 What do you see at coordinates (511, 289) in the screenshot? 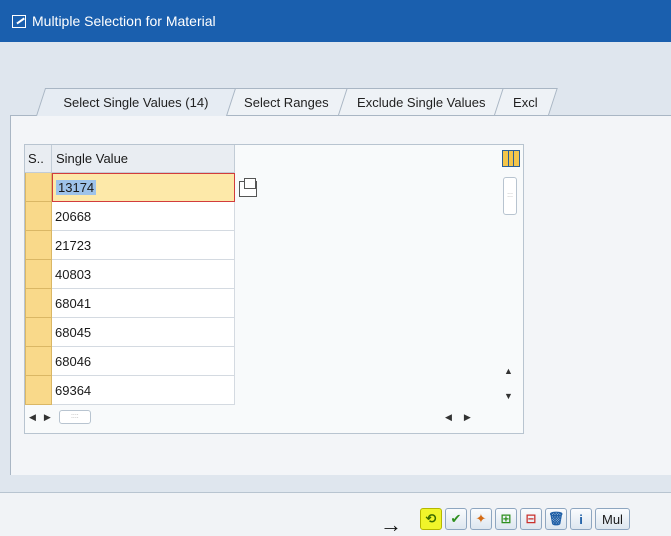
I see `vertical-scrollbar: ::: ▲ ▼` at bounding box center [511, 289].